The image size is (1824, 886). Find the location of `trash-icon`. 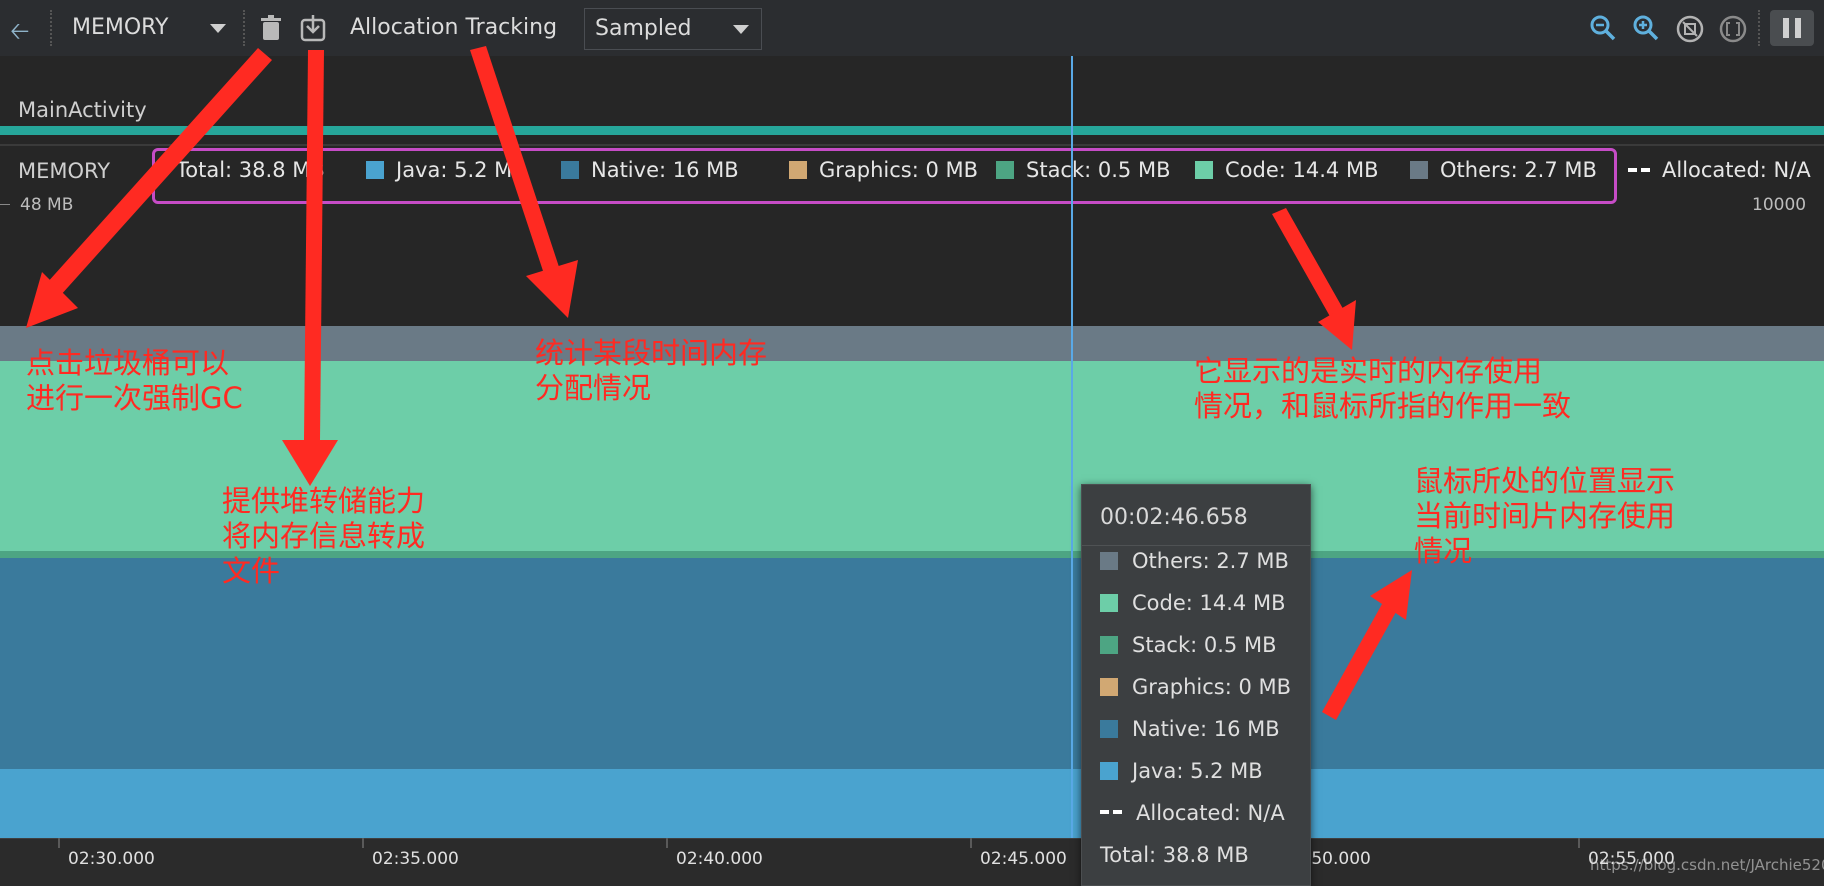

trash-icon is located at coordinates (271, 28).